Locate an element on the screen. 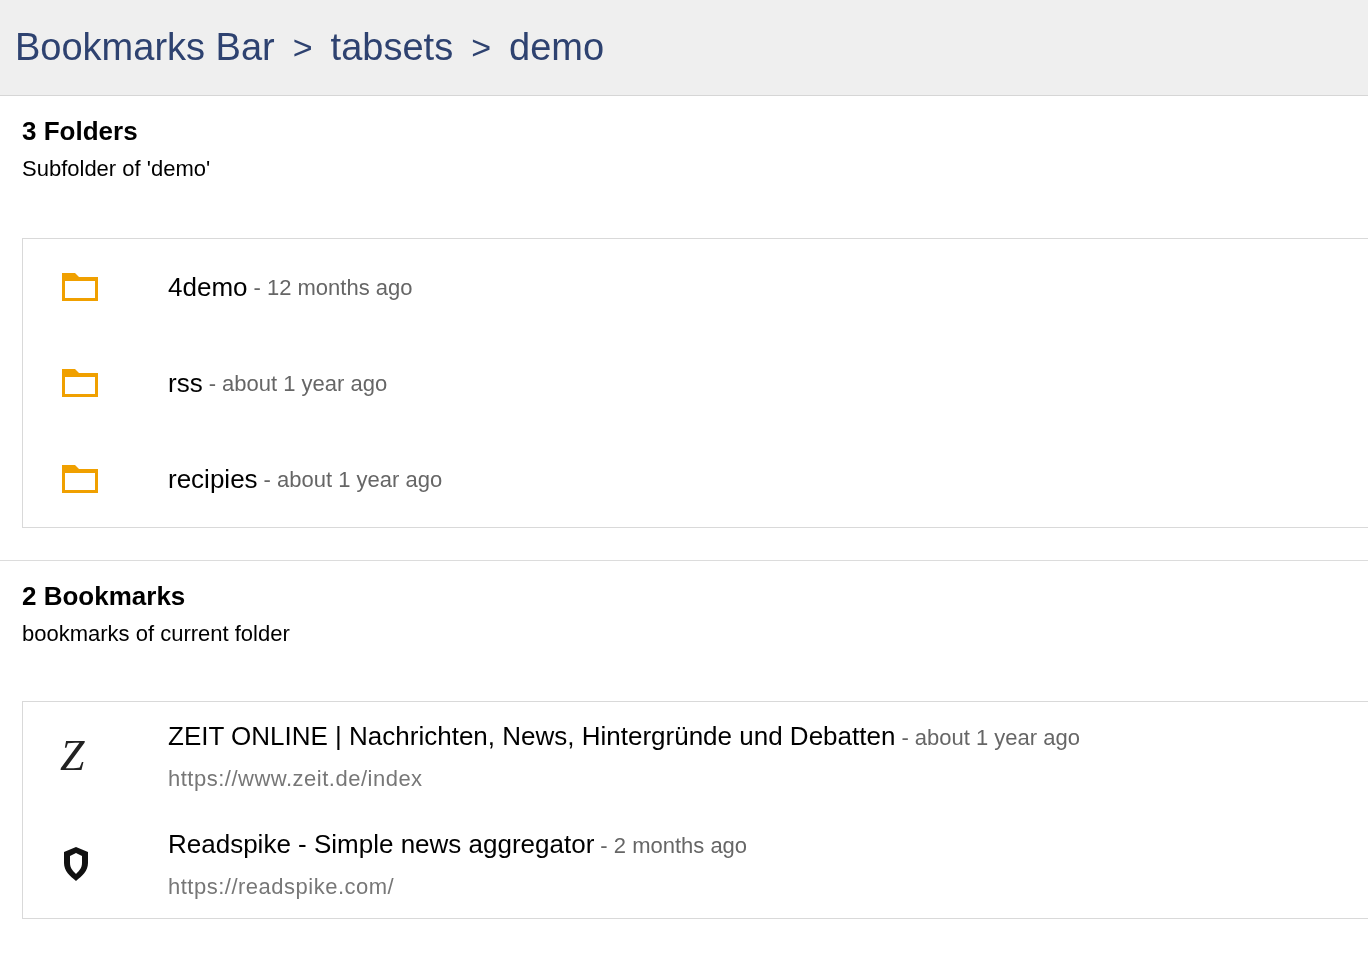 The width and height of the screenshot is (1368, 960). section-subtitle: Subfolder of 'demo' is located at coordinates (116, 169).